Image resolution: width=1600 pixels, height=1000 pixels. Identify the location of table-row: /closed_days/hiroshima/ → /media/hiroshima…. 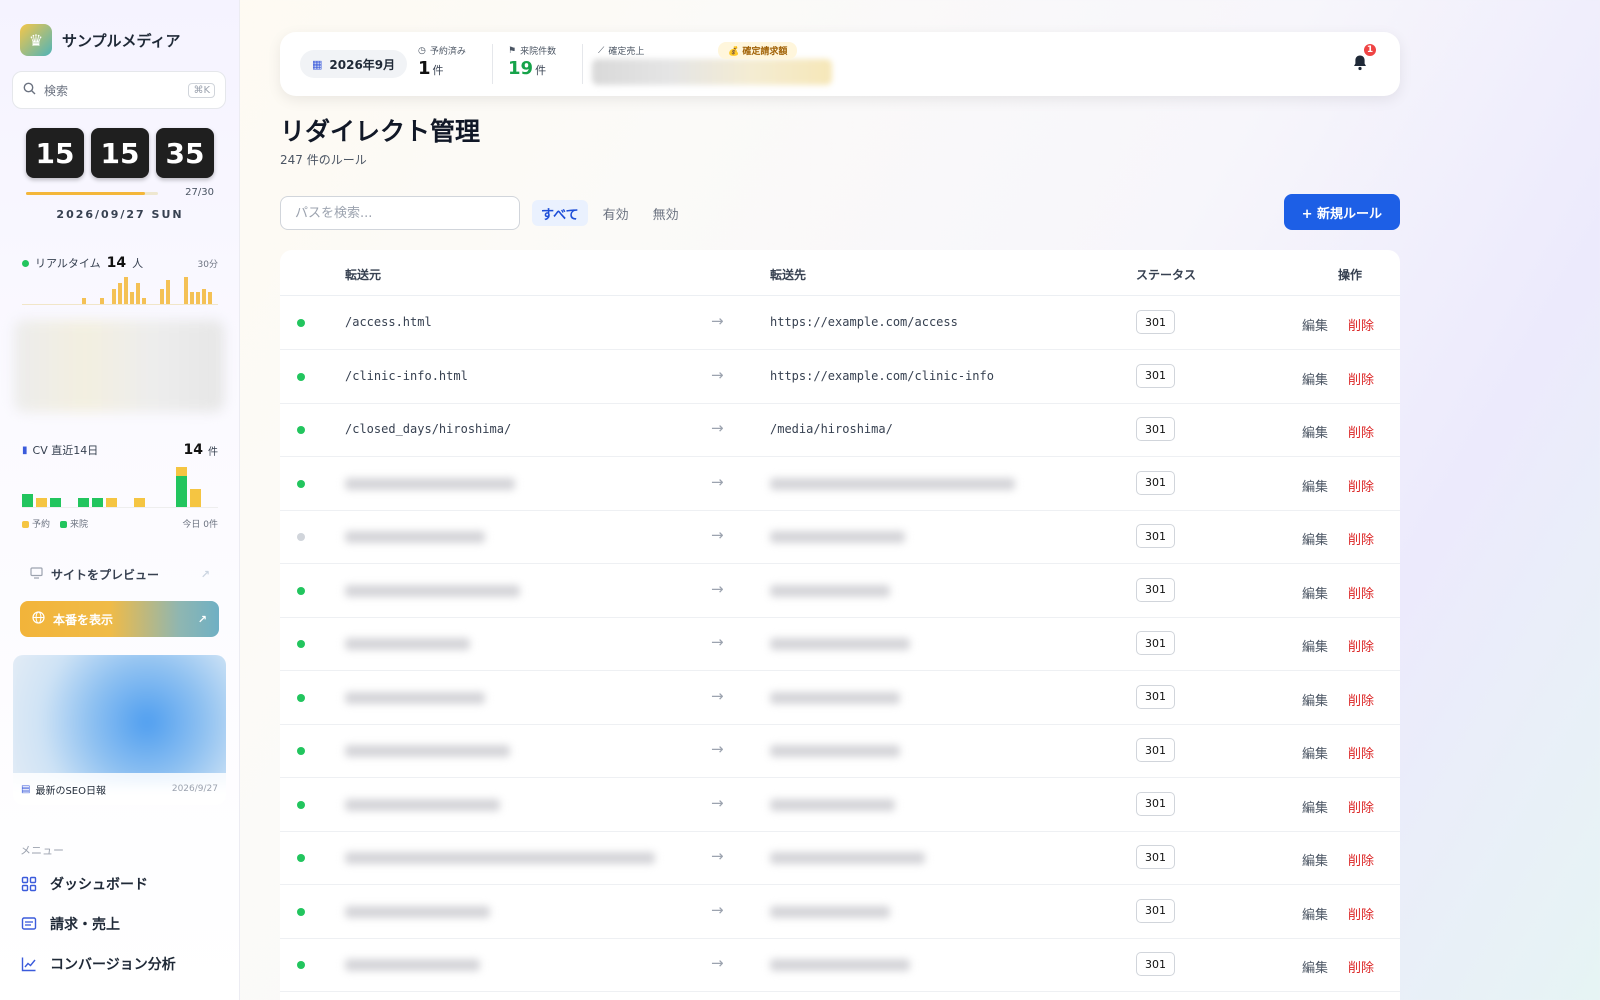
(840, 430).